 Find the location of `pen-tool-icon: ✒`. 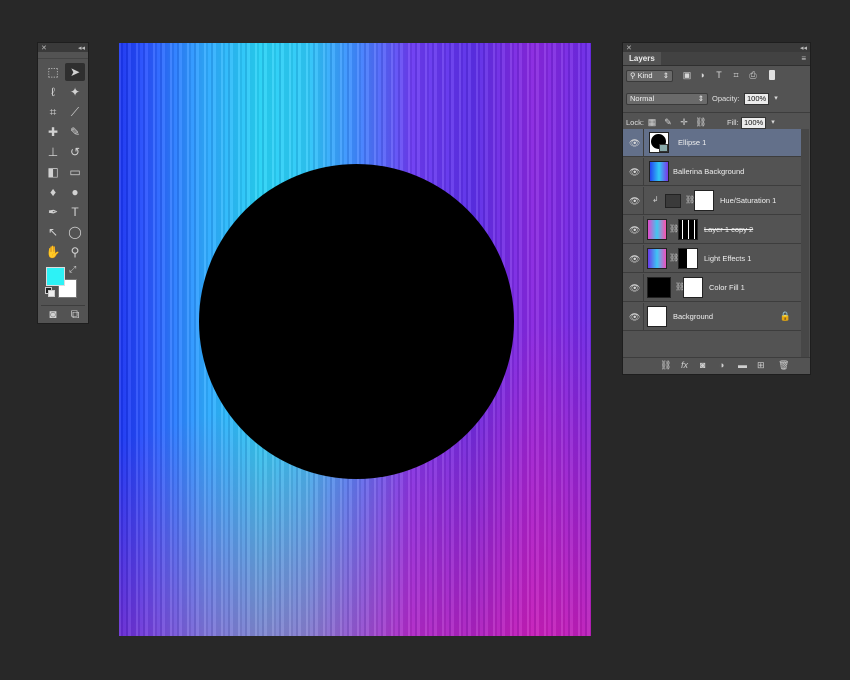

pen-tool-icon: ✒ is located at coordinates (53, 212).